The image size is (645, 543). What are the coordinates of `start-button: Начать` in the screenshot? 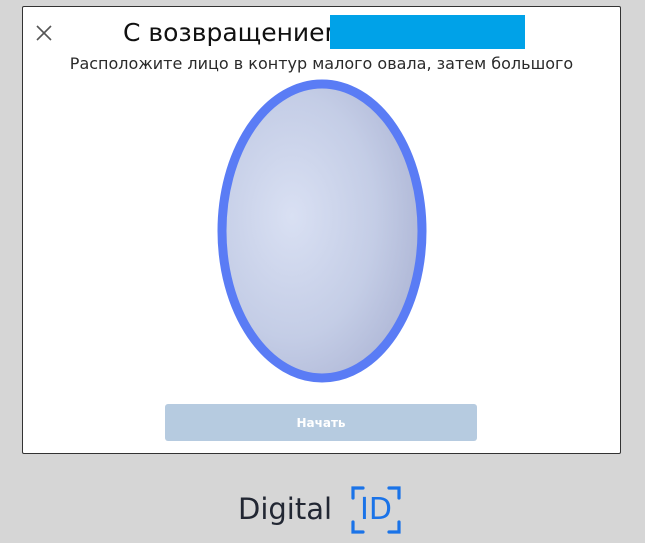 It's located at (321, 422).